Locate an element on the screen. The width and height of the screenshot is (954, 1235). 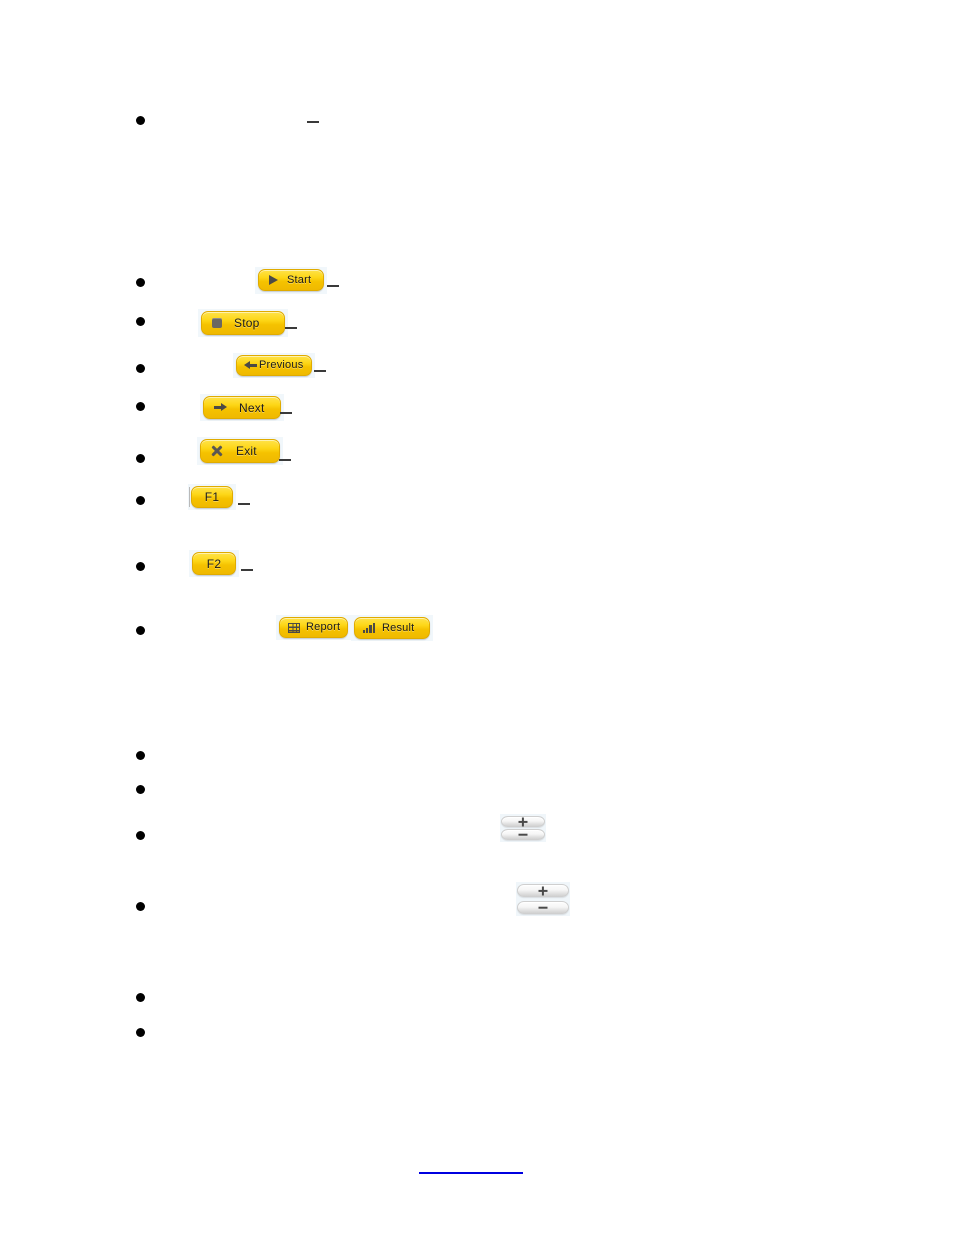
f1-button: F1 is located at coordinates (212, 497).